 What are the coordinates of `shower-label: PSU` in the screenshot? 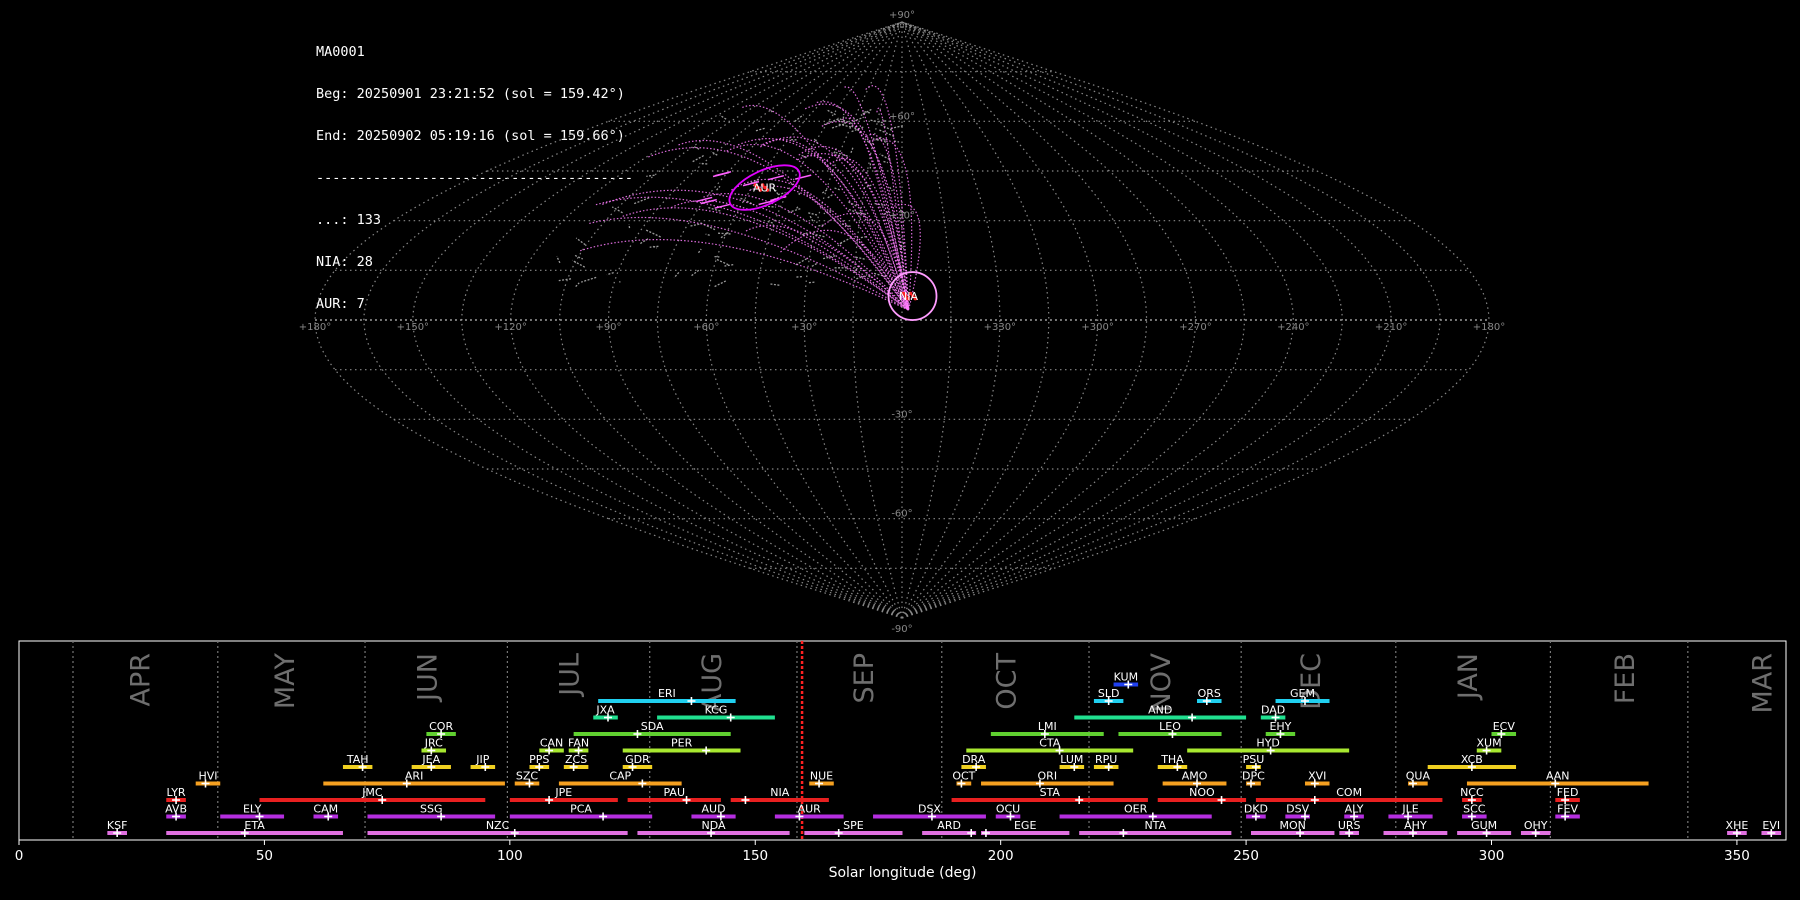 It's located at (1254, 759).